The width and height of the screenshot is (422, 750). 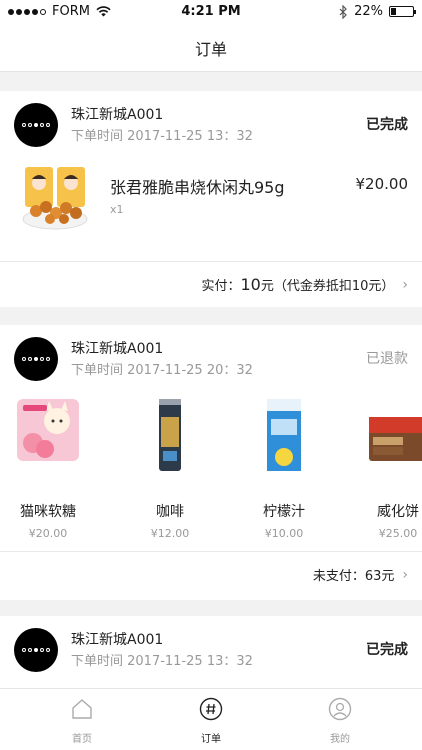 I want to click on product-price: ¥25.00, so click(x=398, y=533).